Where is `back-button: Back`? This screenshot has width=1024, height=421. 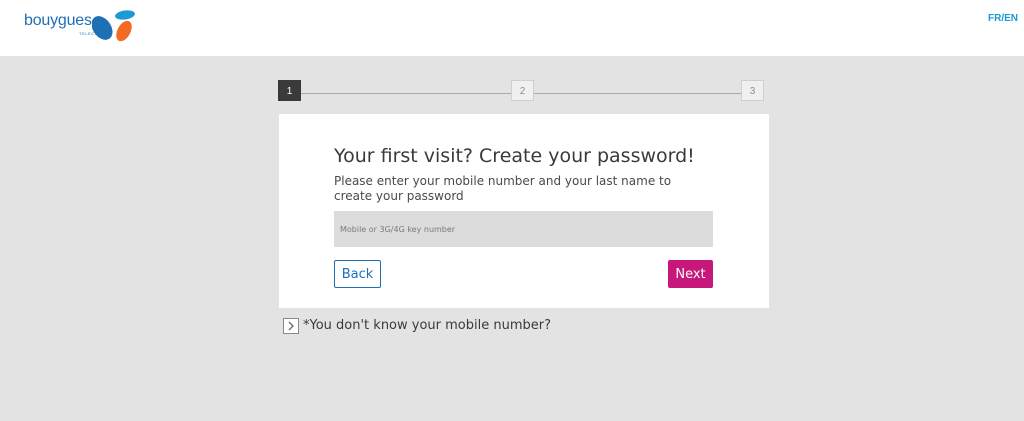
back-button: Back is located at coordinates (357, 274).